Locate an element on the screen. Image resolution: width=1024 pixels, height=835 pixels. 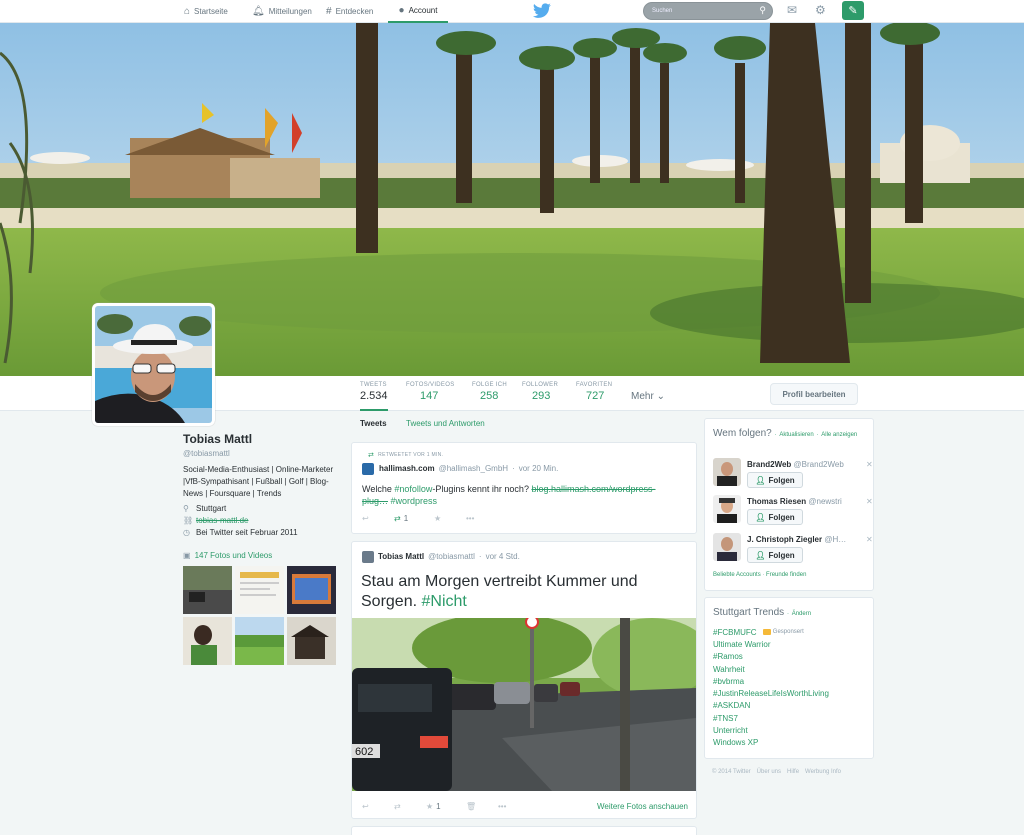
tab-tweets: Tweets is located at coordinates (373, 423).